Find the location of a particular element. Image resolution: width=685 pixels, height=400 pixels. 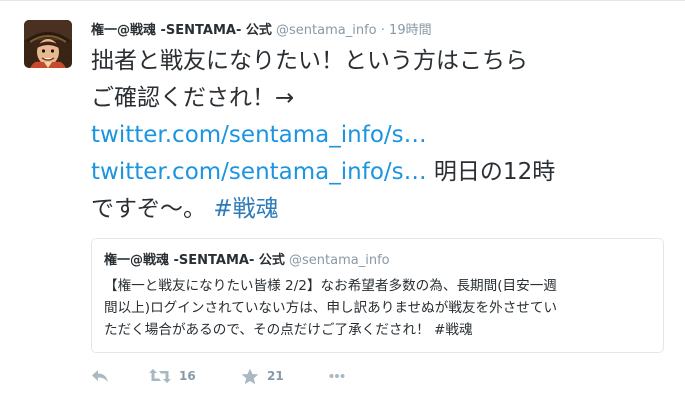

more-button is located at coordinates (337, 376).